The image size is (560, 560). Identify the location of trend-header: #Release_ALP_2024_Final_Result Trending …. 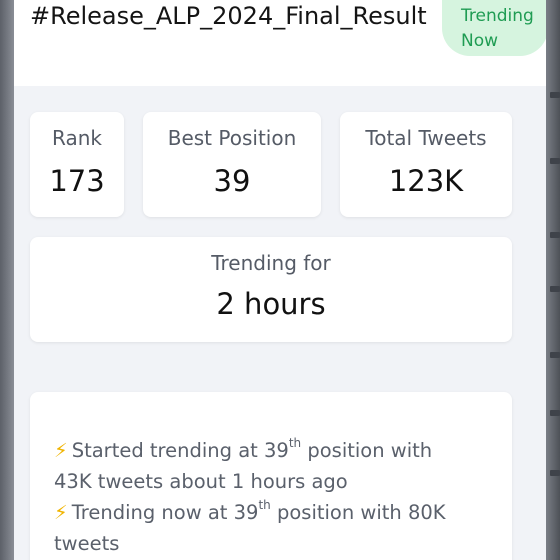
(280, 43).